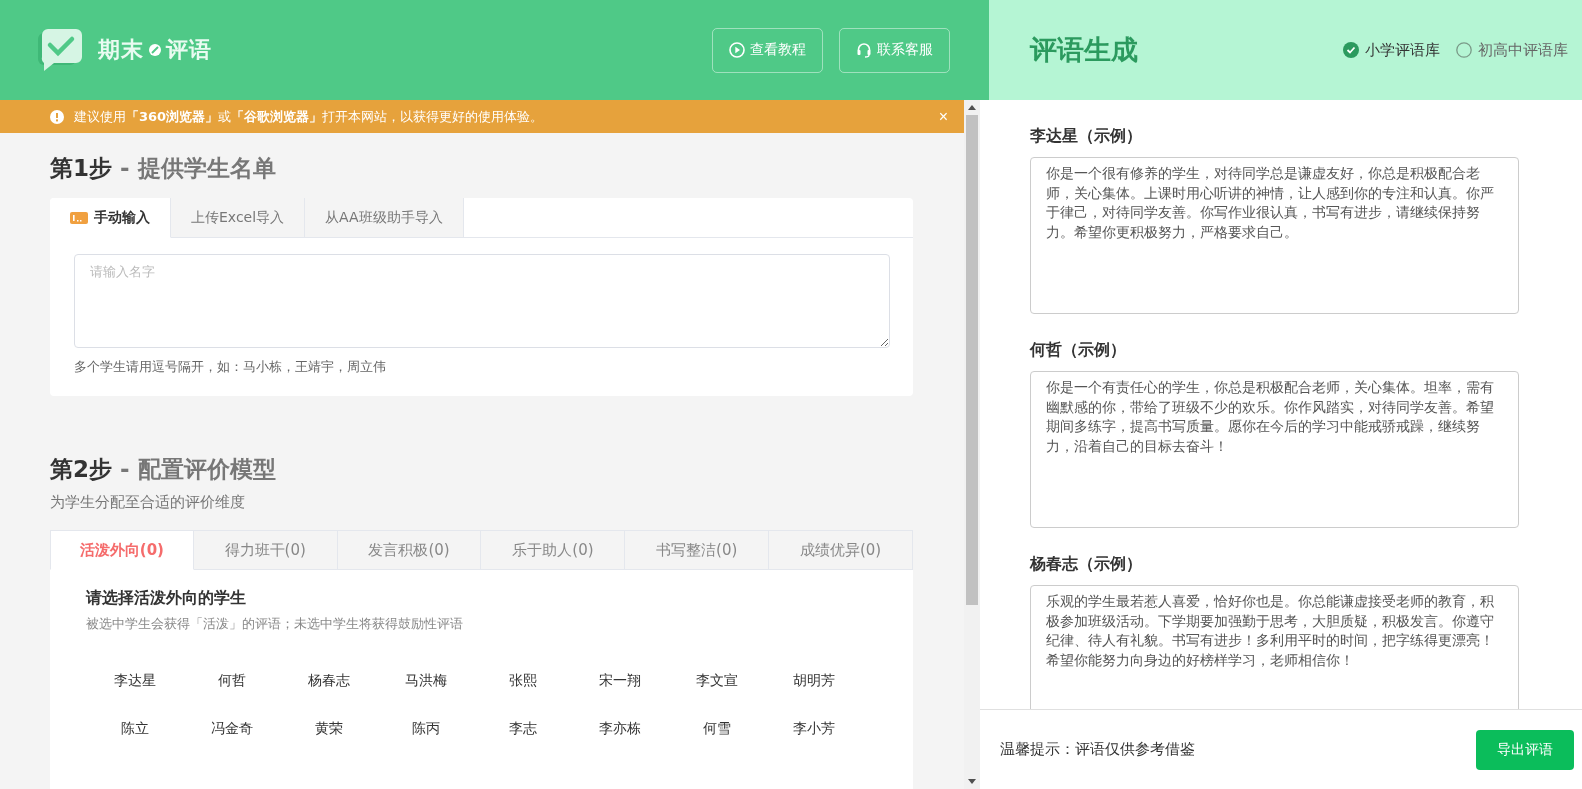 The width and height of the screenshot is (1582, 789). Describe the element at coordinates (425, 729) in the screenshot. I see `student-option: 陈丙` at that location.